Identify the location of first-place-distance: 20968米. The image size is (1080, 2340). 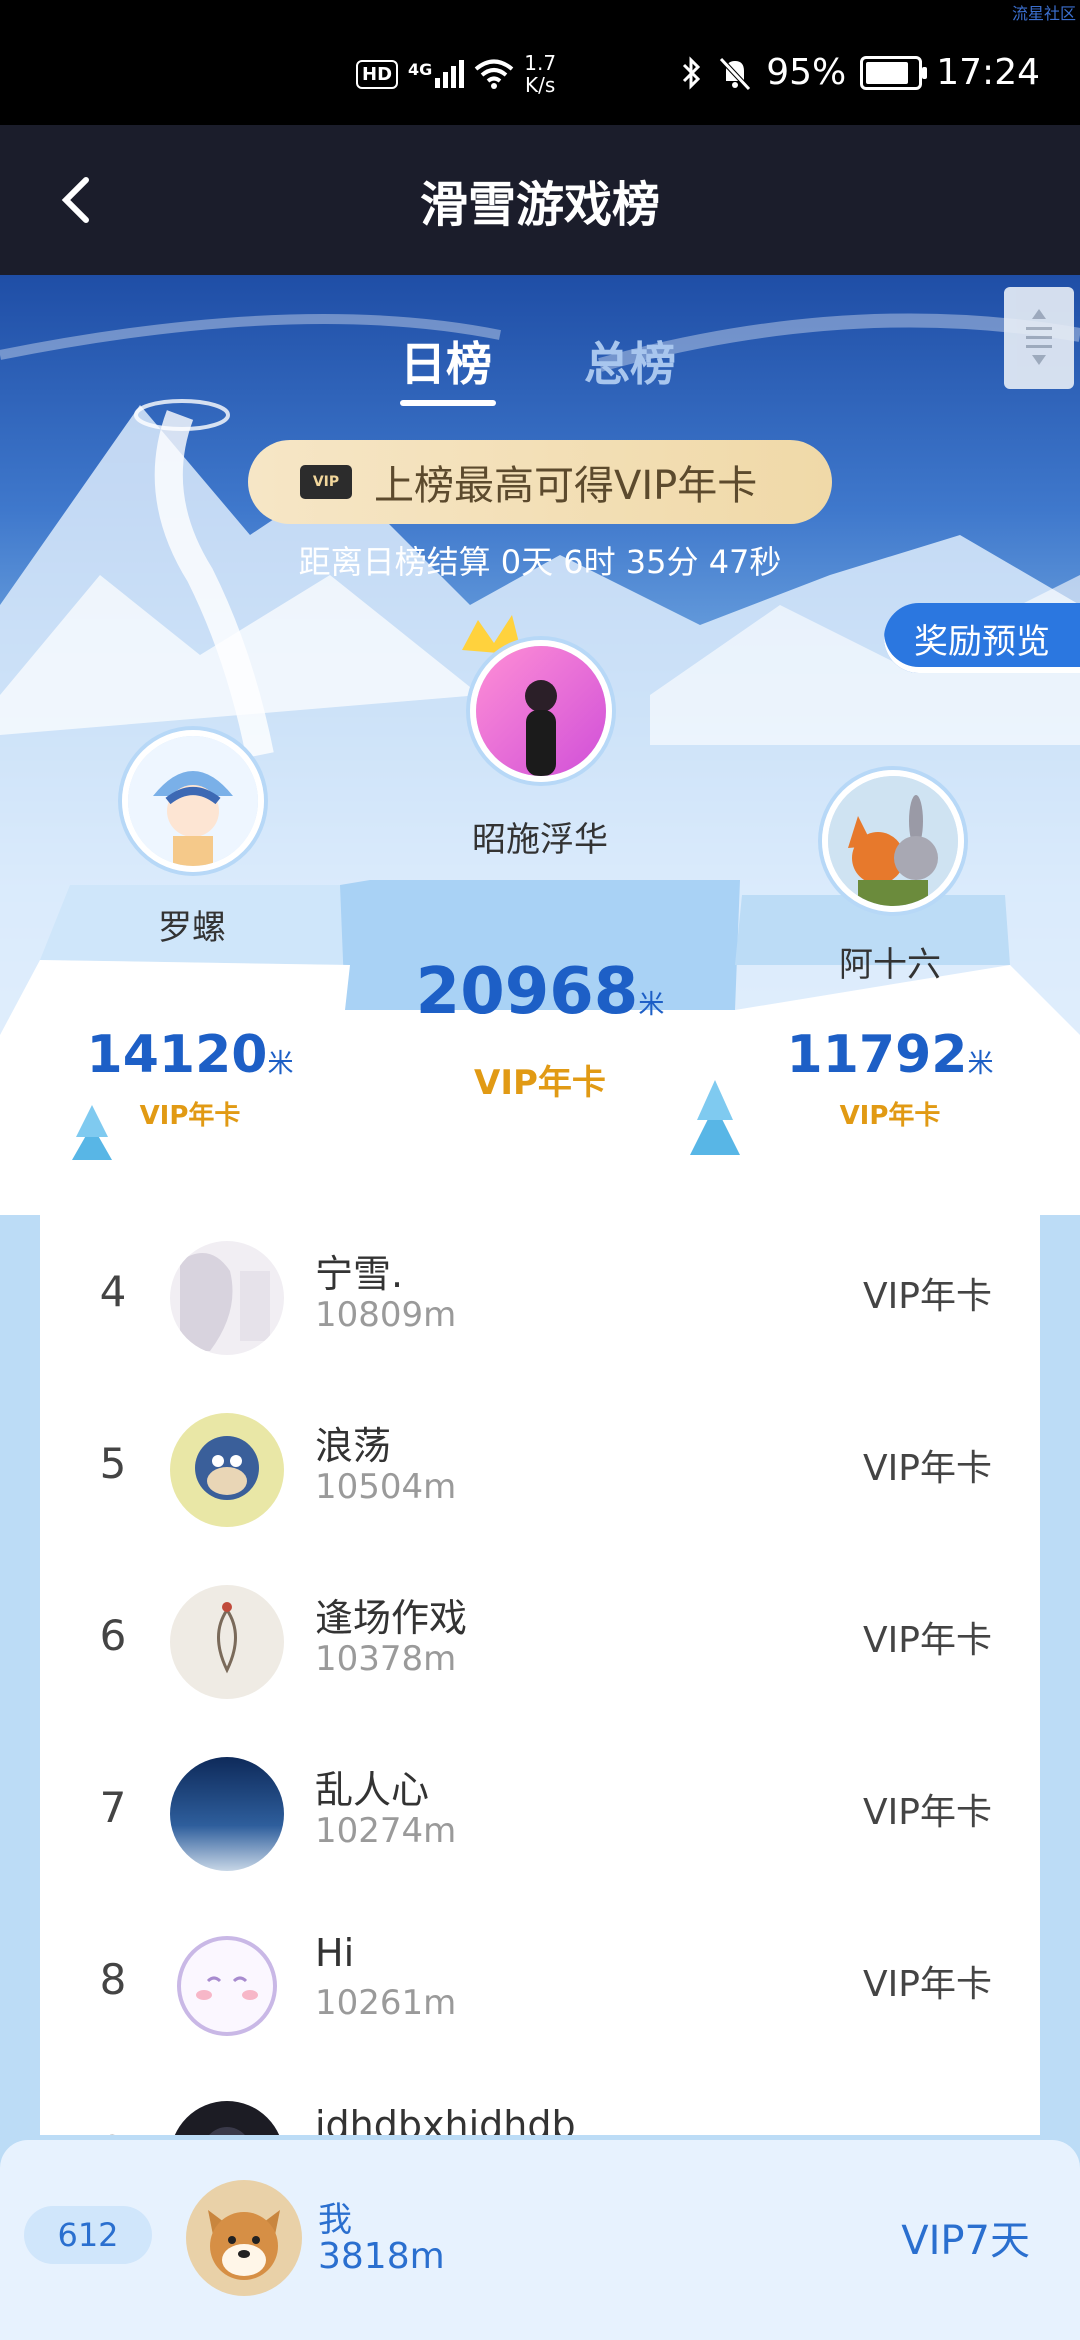
(540, 992).